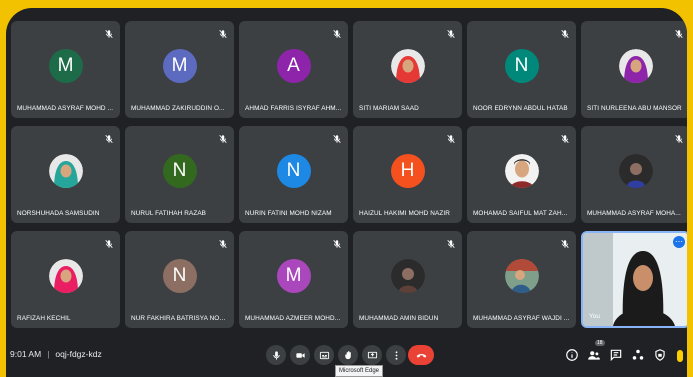 The width and height of the screenshot is (693, 377). Describe the element at coordinates (421, 355) in the screenshot. I see `end-call-button` at that location.